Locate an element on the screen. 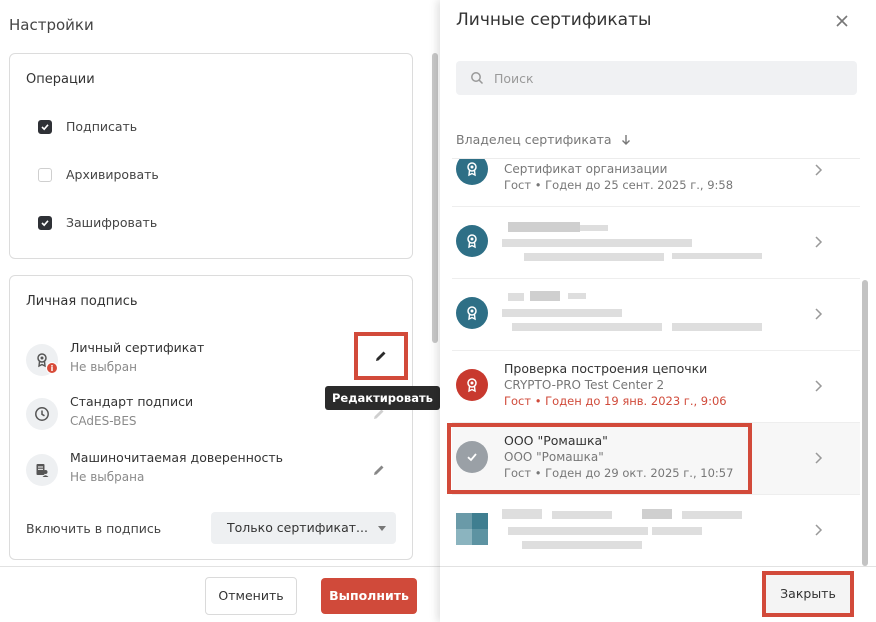  error-badge-icon: i is located at coordinates (52, 368).